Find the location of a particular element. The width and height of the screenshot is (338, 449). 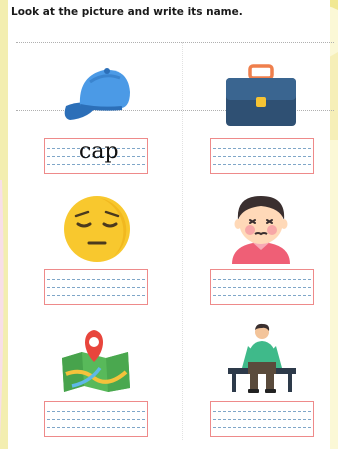

column-divider is located at coordinates (182, 241).